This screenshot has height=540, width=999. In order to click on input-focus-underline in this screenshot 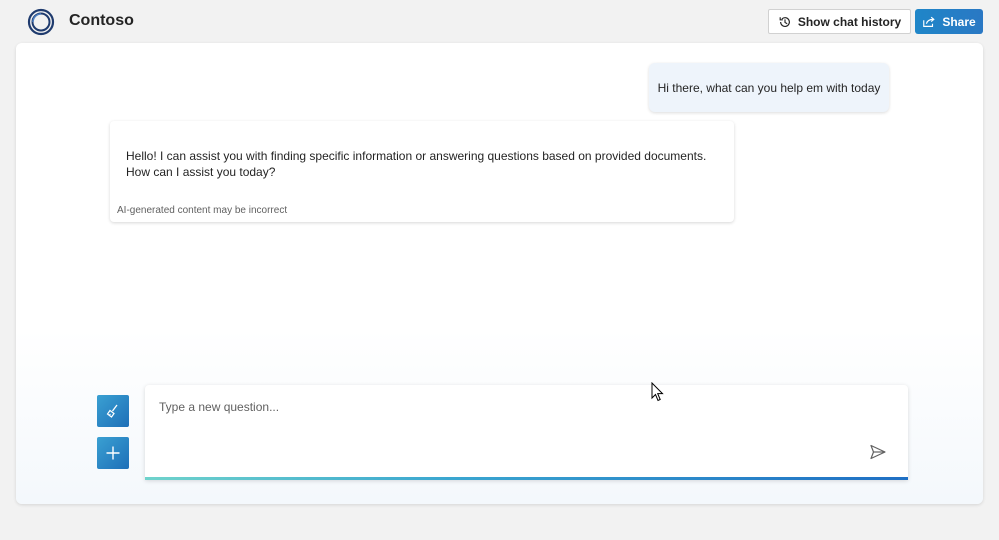, I will do `click(526, 478)`.